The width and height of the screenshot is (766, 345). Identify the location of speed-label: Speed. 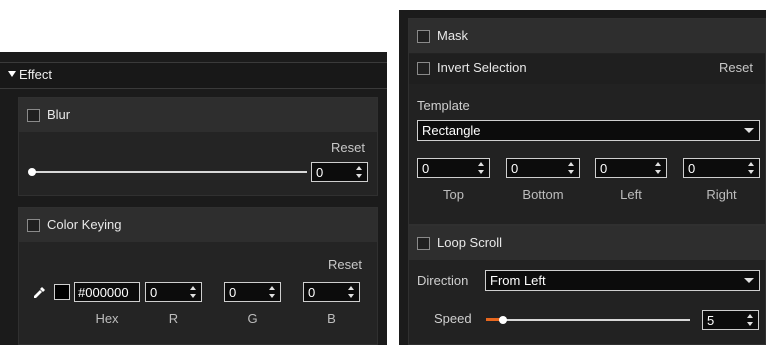
(453, 318).